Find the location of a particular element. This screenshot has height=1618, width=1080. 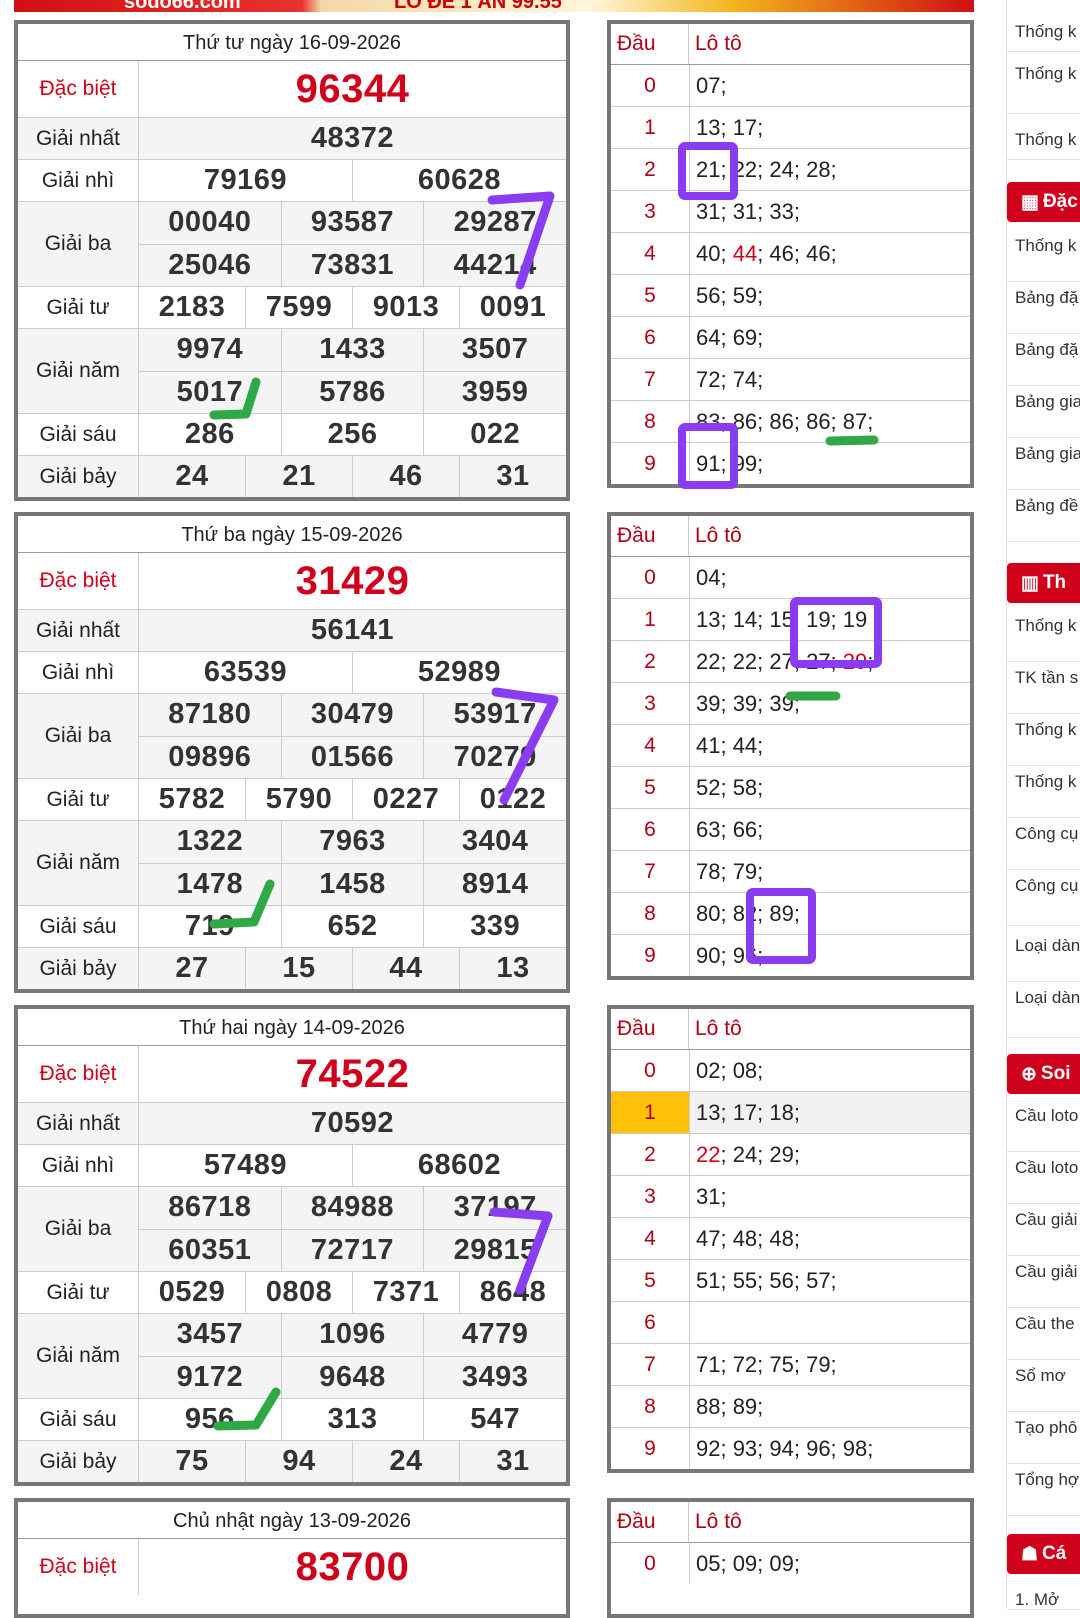

loto-number: 05; 09; 09; is located at coordinates (748, 1563).